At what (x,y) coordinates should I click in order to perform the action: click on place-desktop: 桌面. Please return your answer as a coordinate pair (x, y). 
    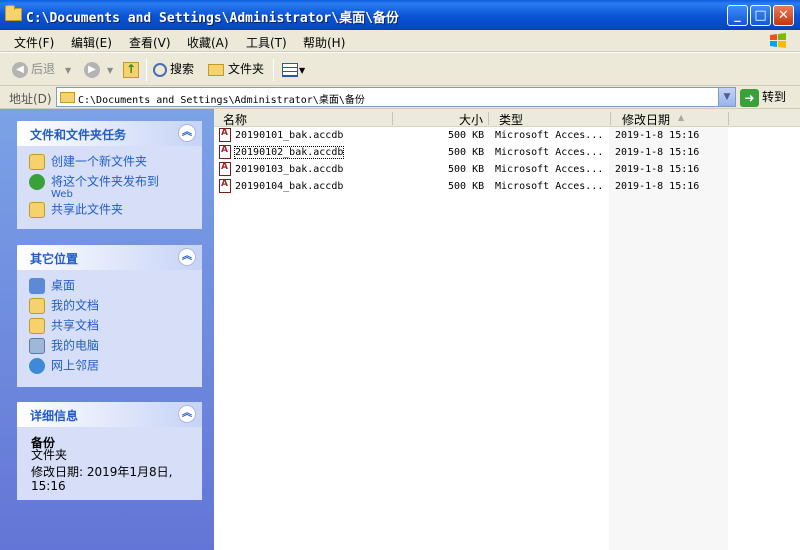
    Looking at the image, I should click on (52, 286).